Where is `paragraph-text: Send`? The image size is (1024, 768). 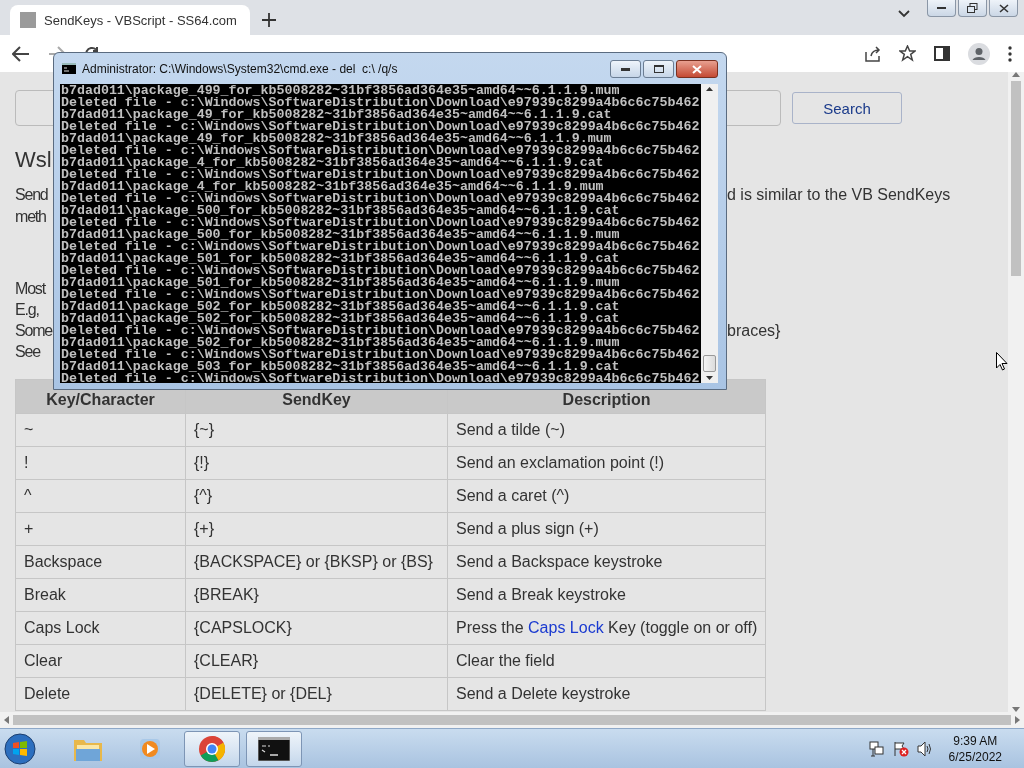 paragraph-text: Send is located at coordinates (32, 195).